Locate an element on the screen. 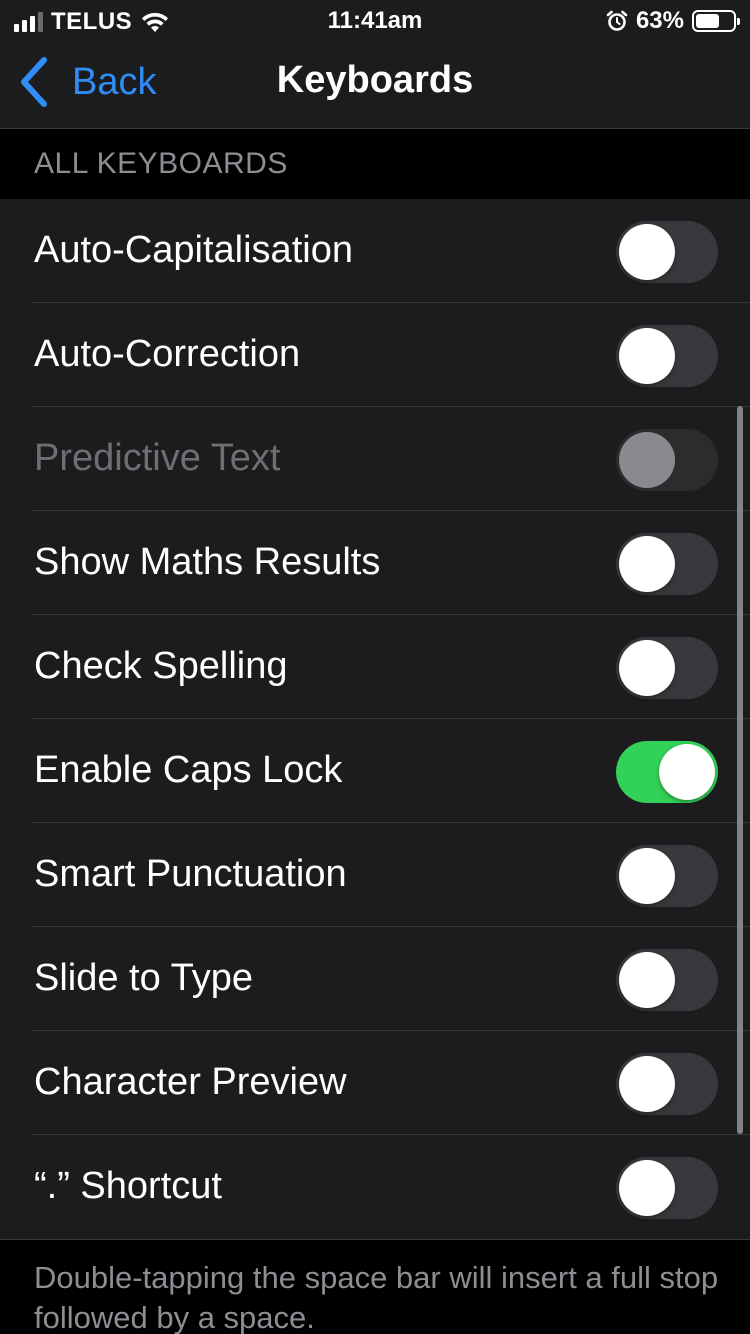  section-header: ALL KEYBOARDS is located at coordinates (375, 164).